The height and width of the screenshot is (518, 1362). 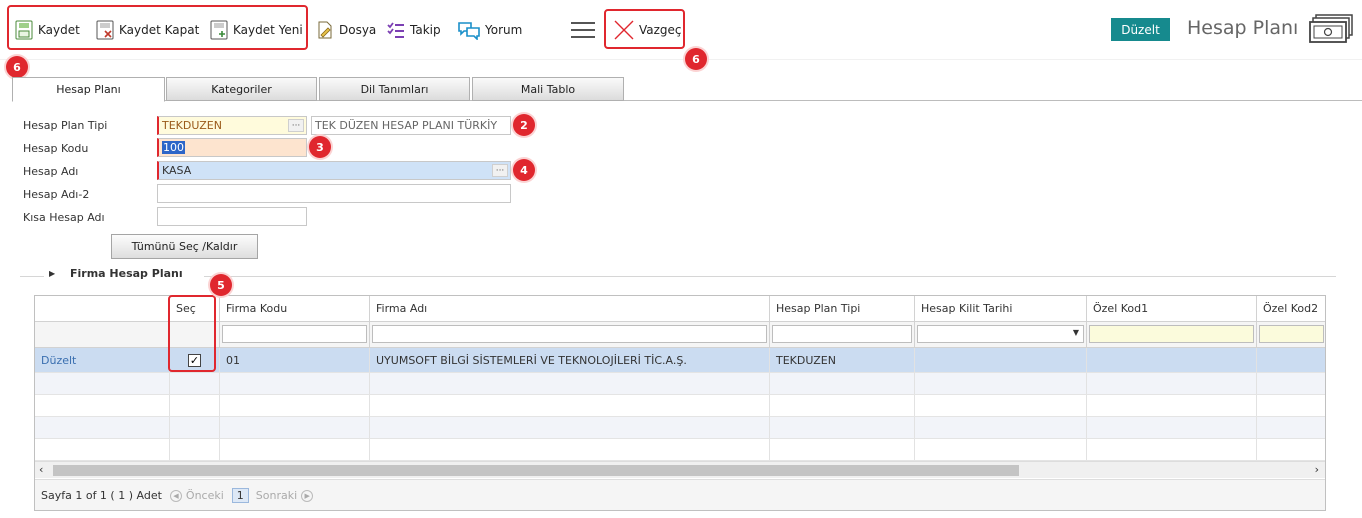 I want to click on grid-header-firm-code: Firma Kodu, so click(x=295, y=309).